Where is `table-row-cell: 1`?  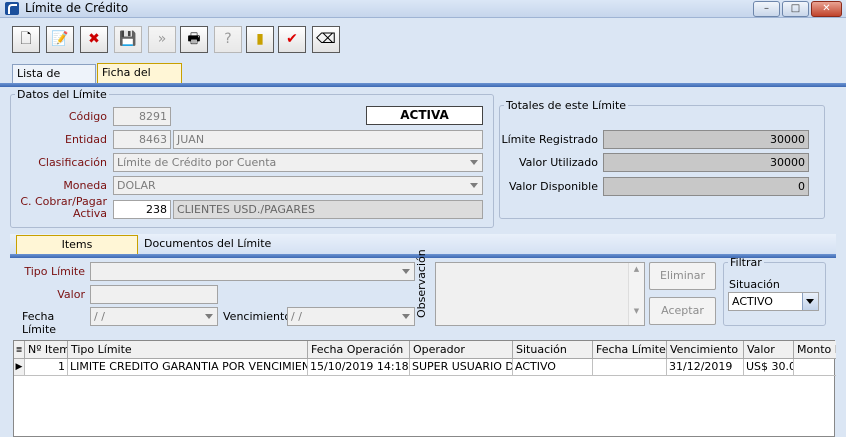
table-row-cell: 1 is located at coordinates (46, 367).